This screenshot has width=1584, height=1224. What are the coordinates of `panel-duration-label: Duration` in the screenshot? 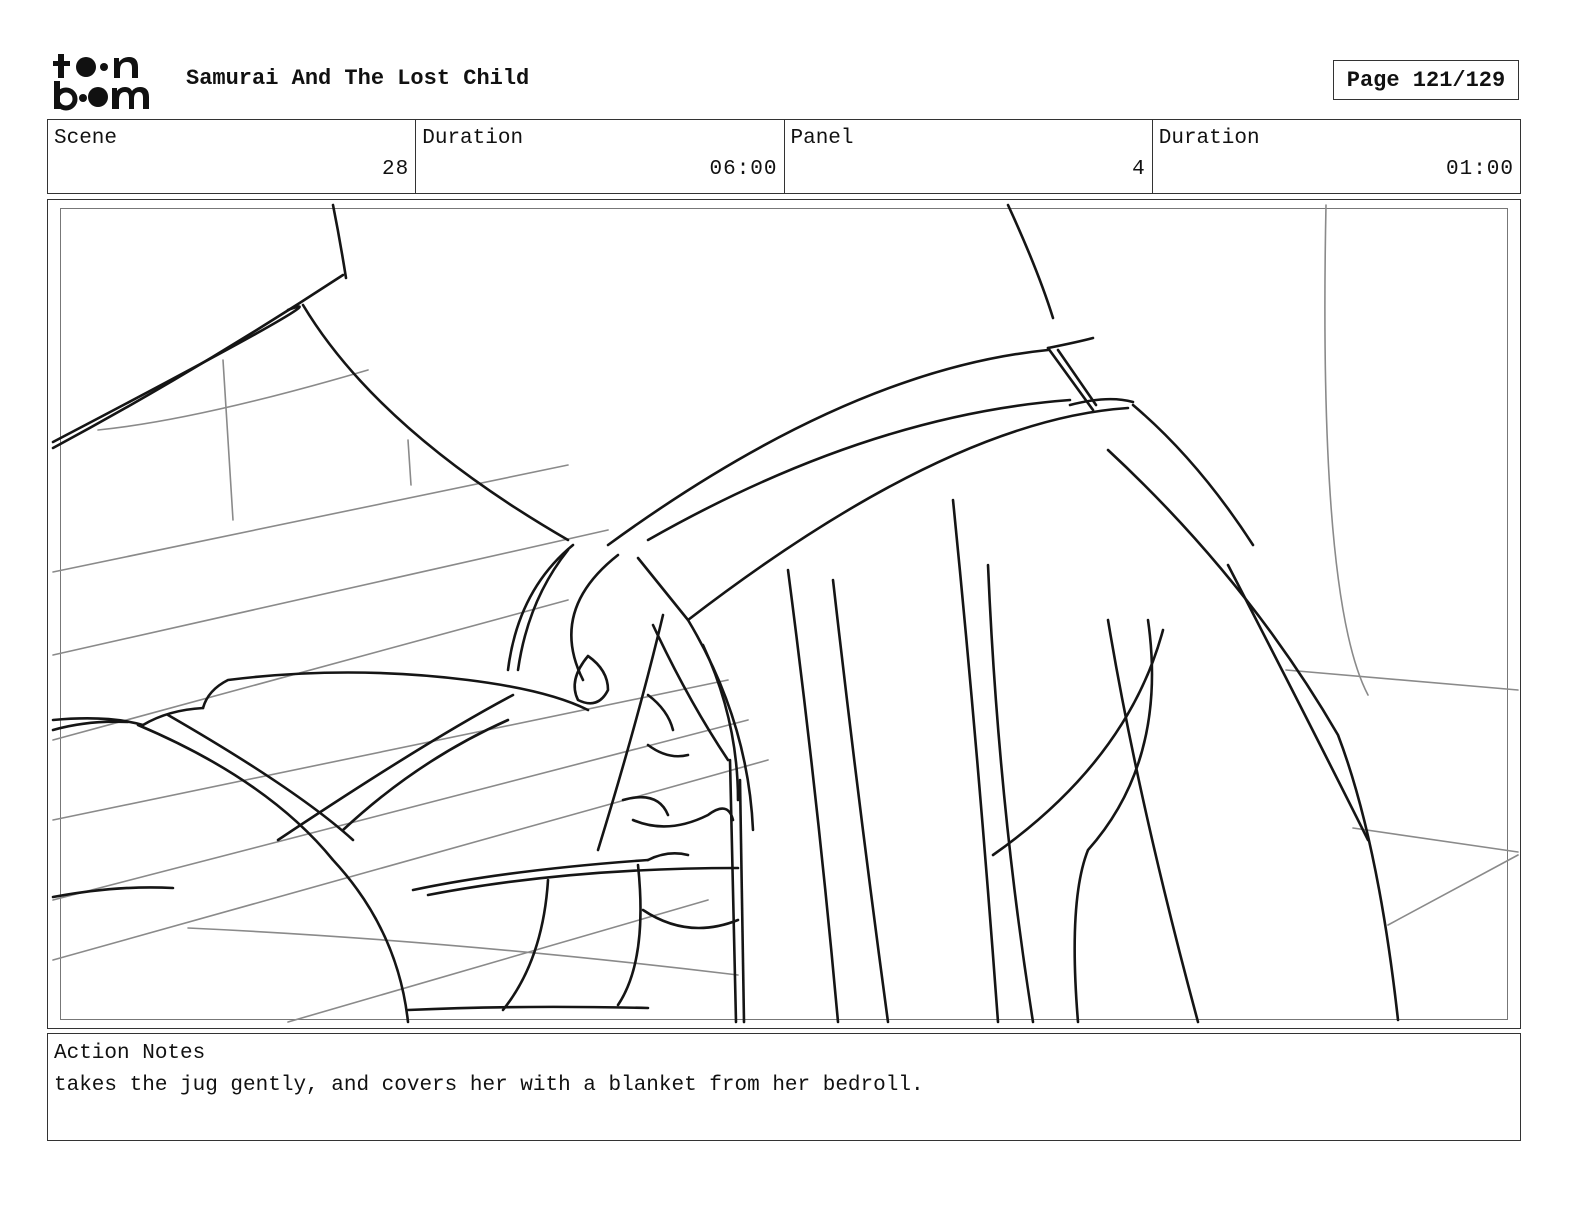 It's located at (1209, 138).